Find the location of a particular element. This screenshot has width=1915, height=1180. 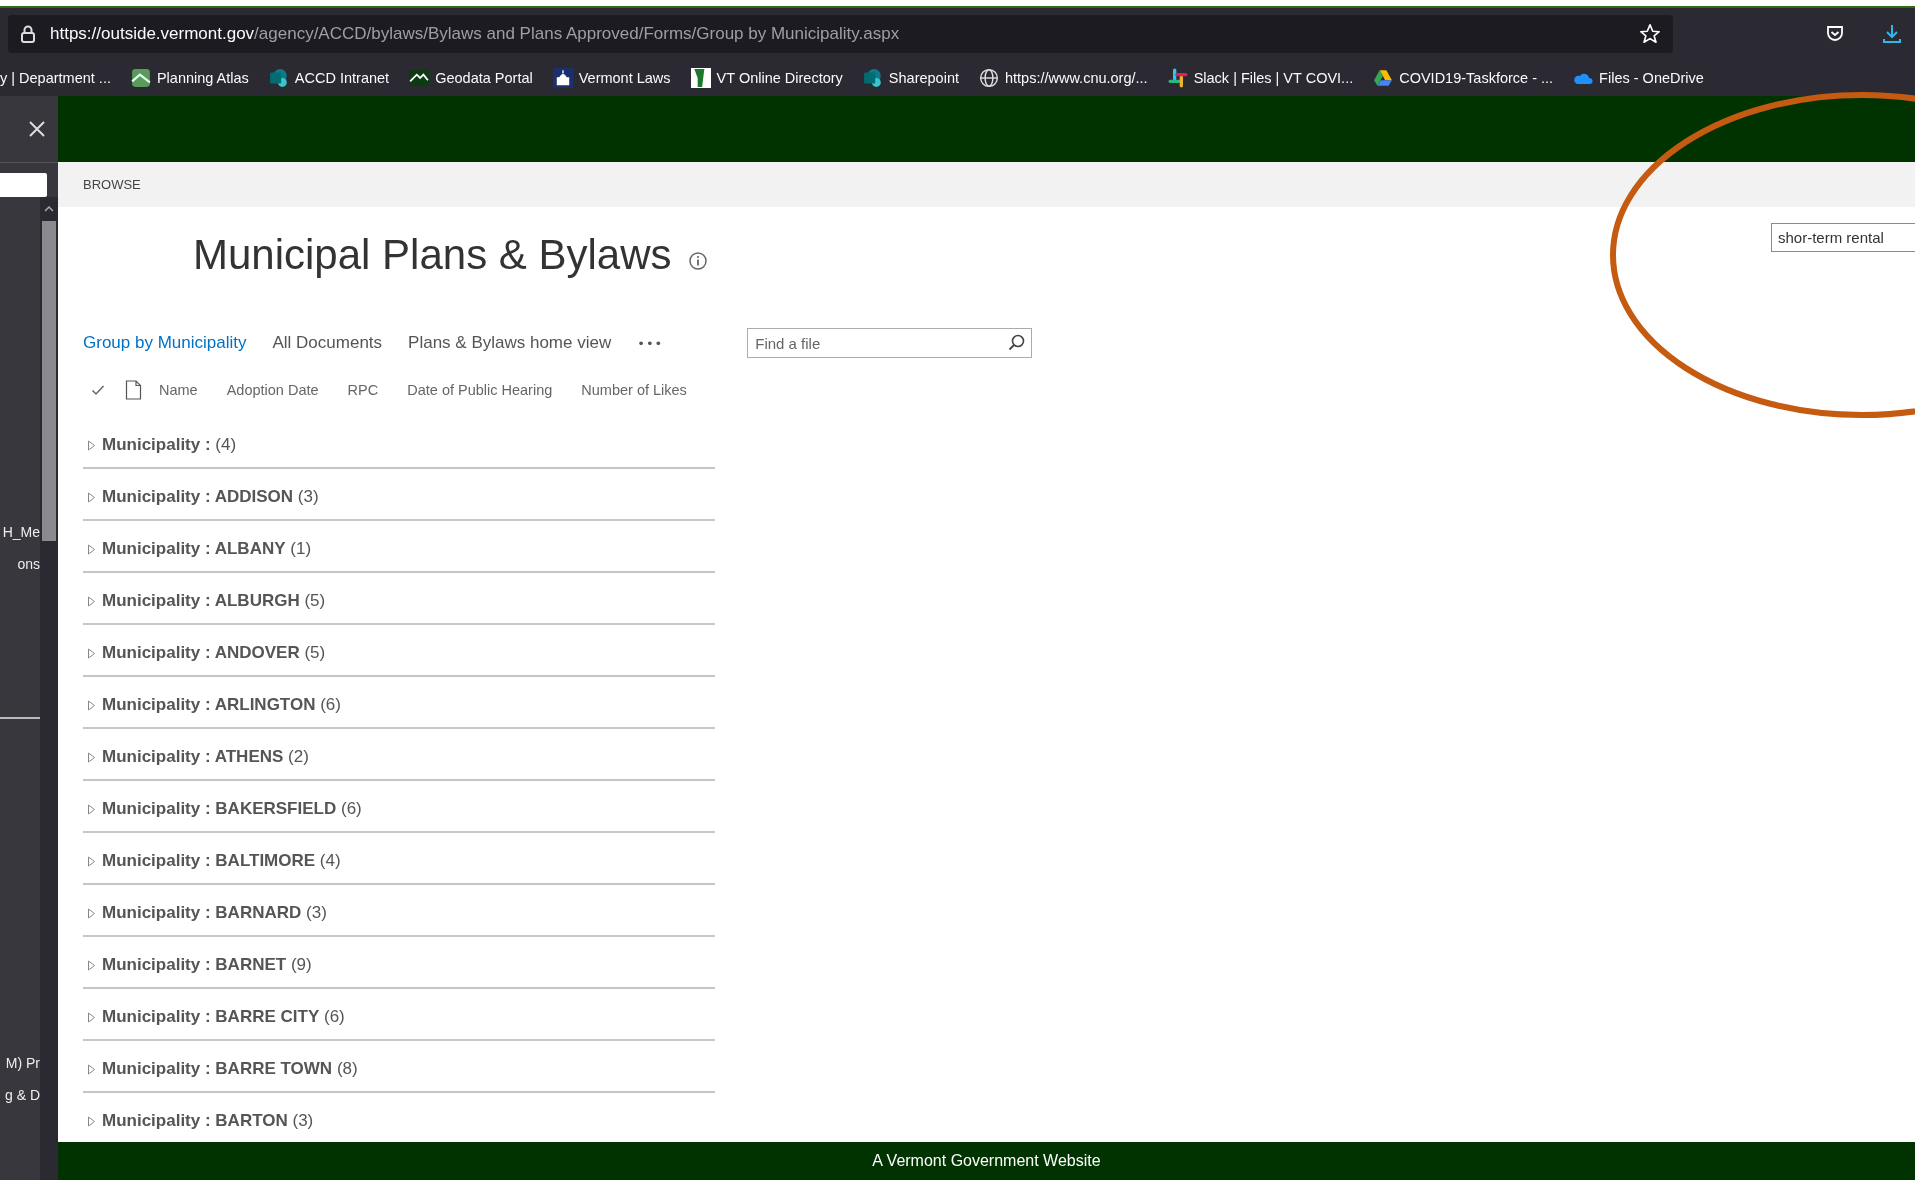

group-header: Municipality : BARNET (9) is located at coordinates (207, 965).